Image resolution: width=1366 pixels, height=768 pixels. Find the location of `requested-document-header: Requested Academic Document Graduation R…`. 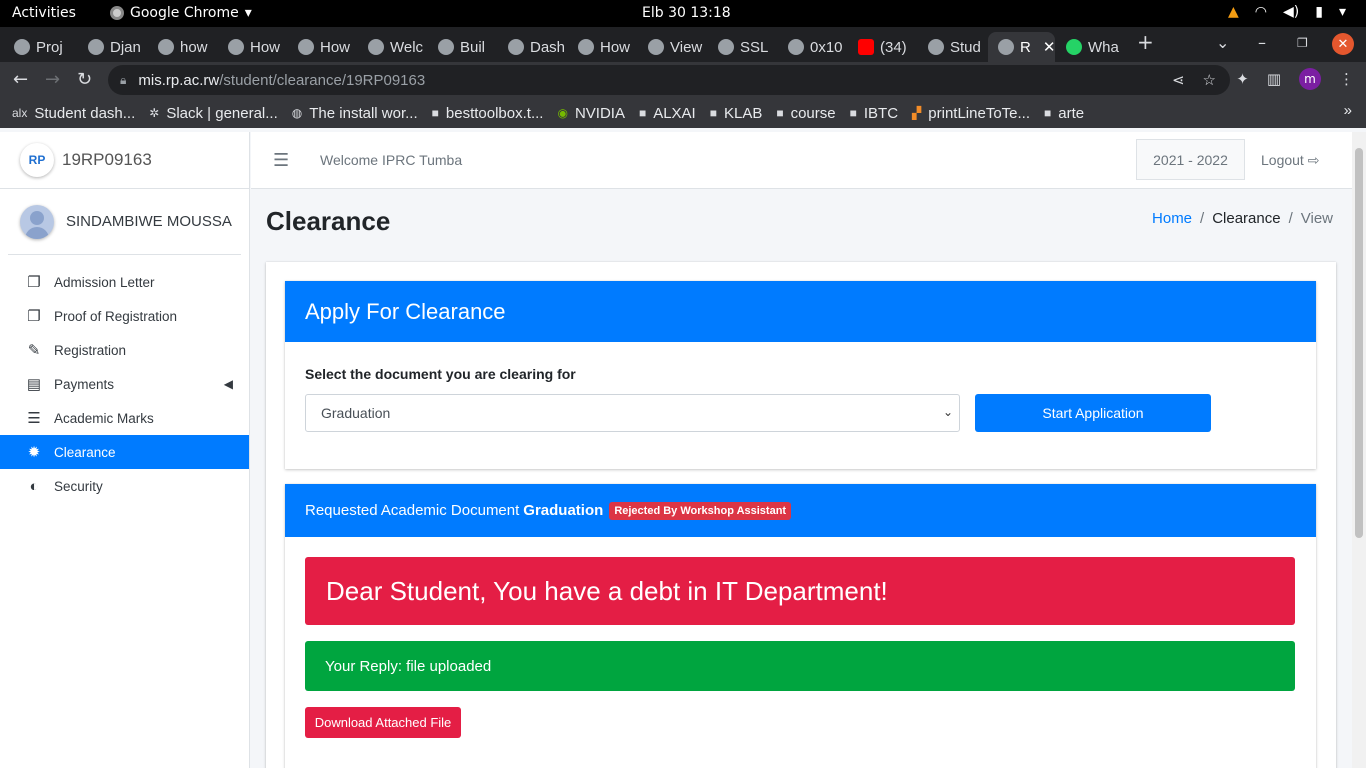

requested-document-header: Requested Academic Document Graduation R… is located at coordinates (800, 510).